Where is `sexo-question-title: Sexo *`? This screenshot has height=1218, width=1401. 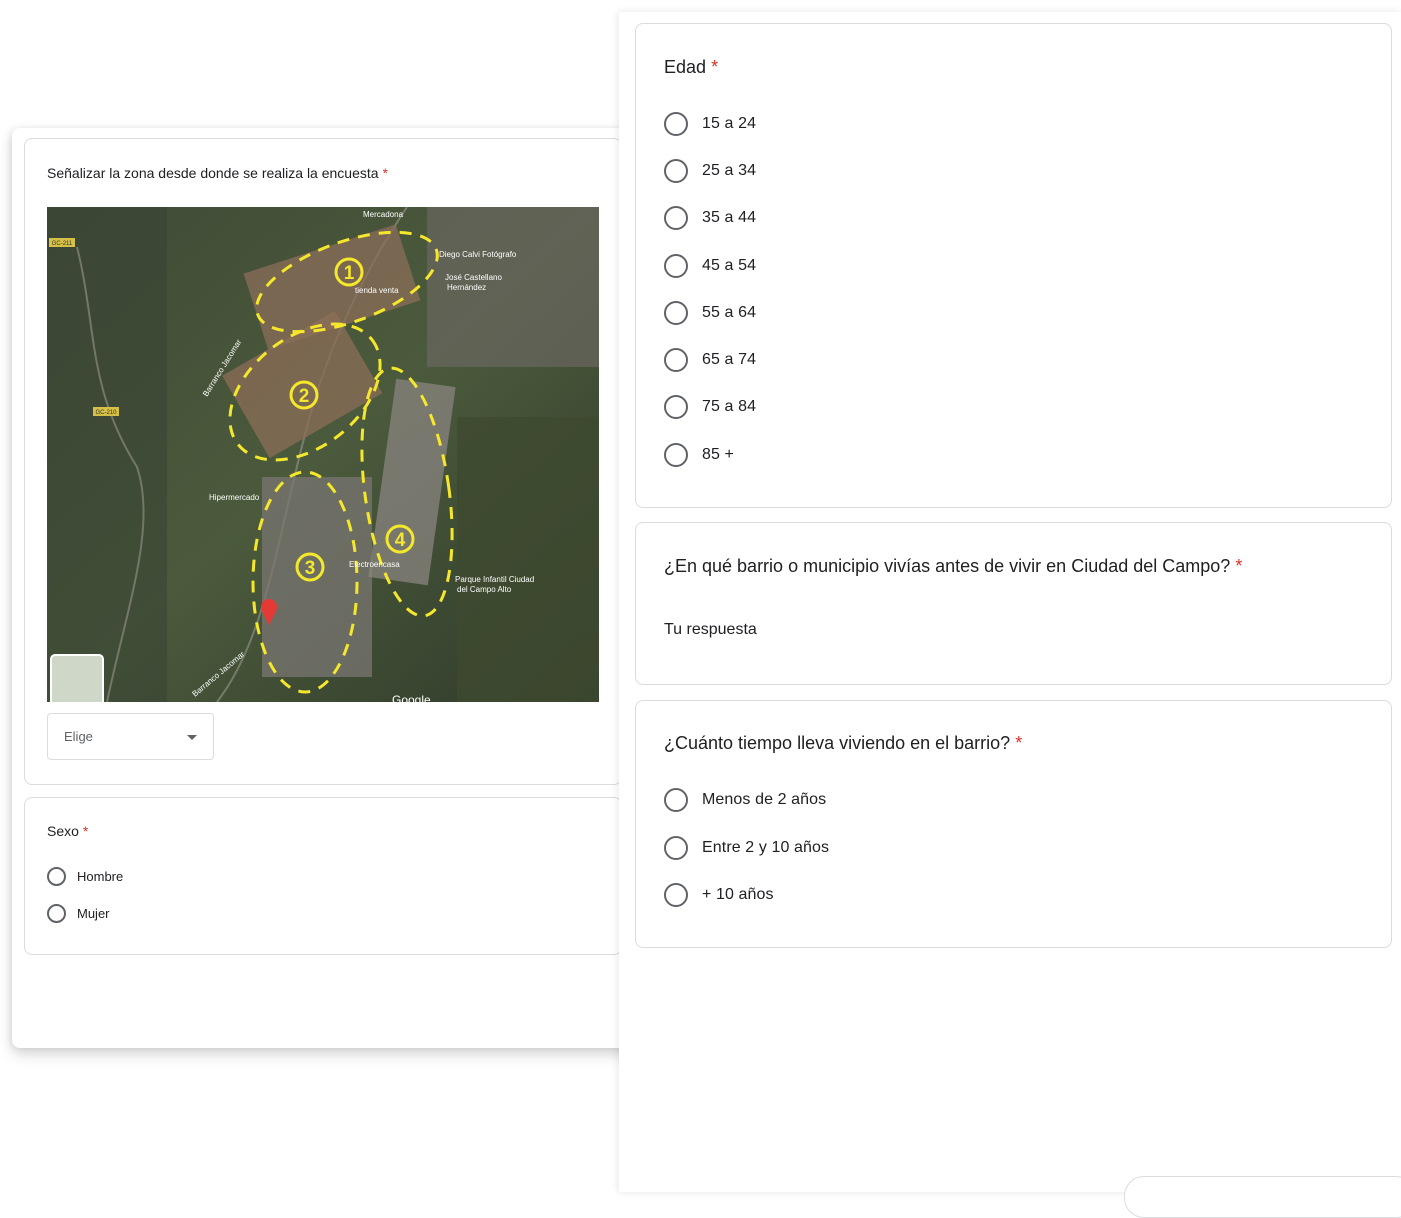
sexo-question-title: Sexo * is located at coordinates (67, 831).